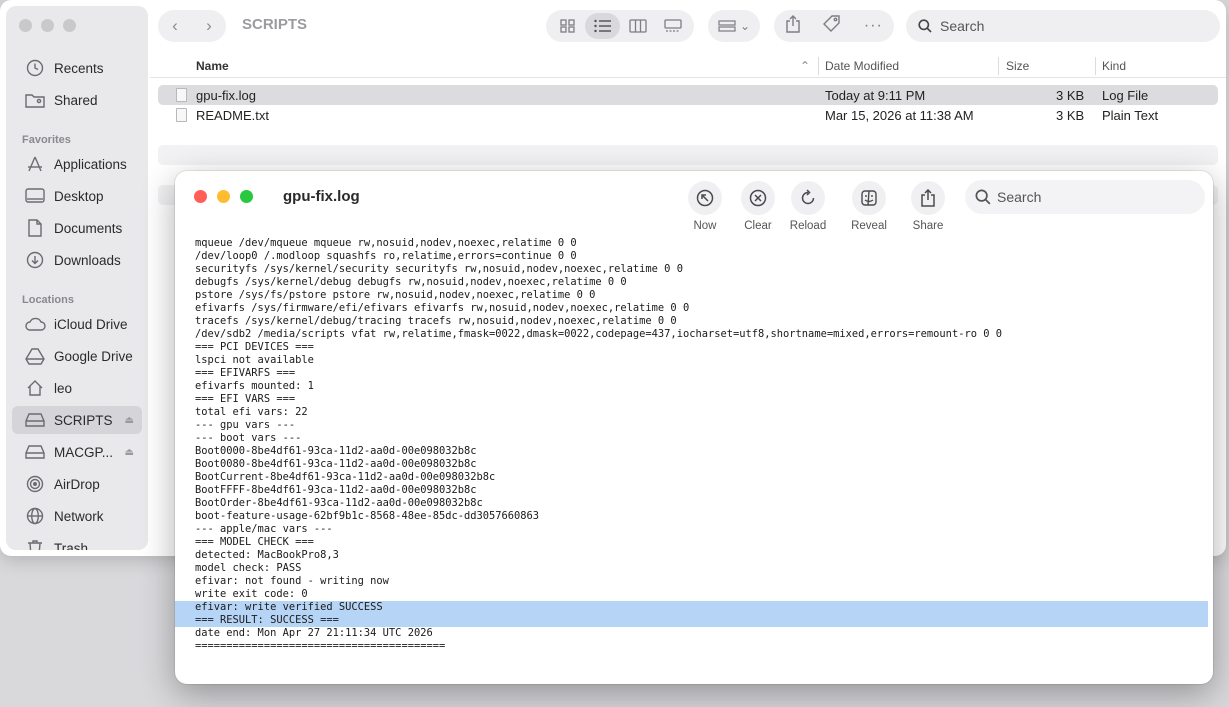  What do you see at coordinates (869, 198) in the screenshot?
I see `finder-face-icon` at bounding box center [869, 198].